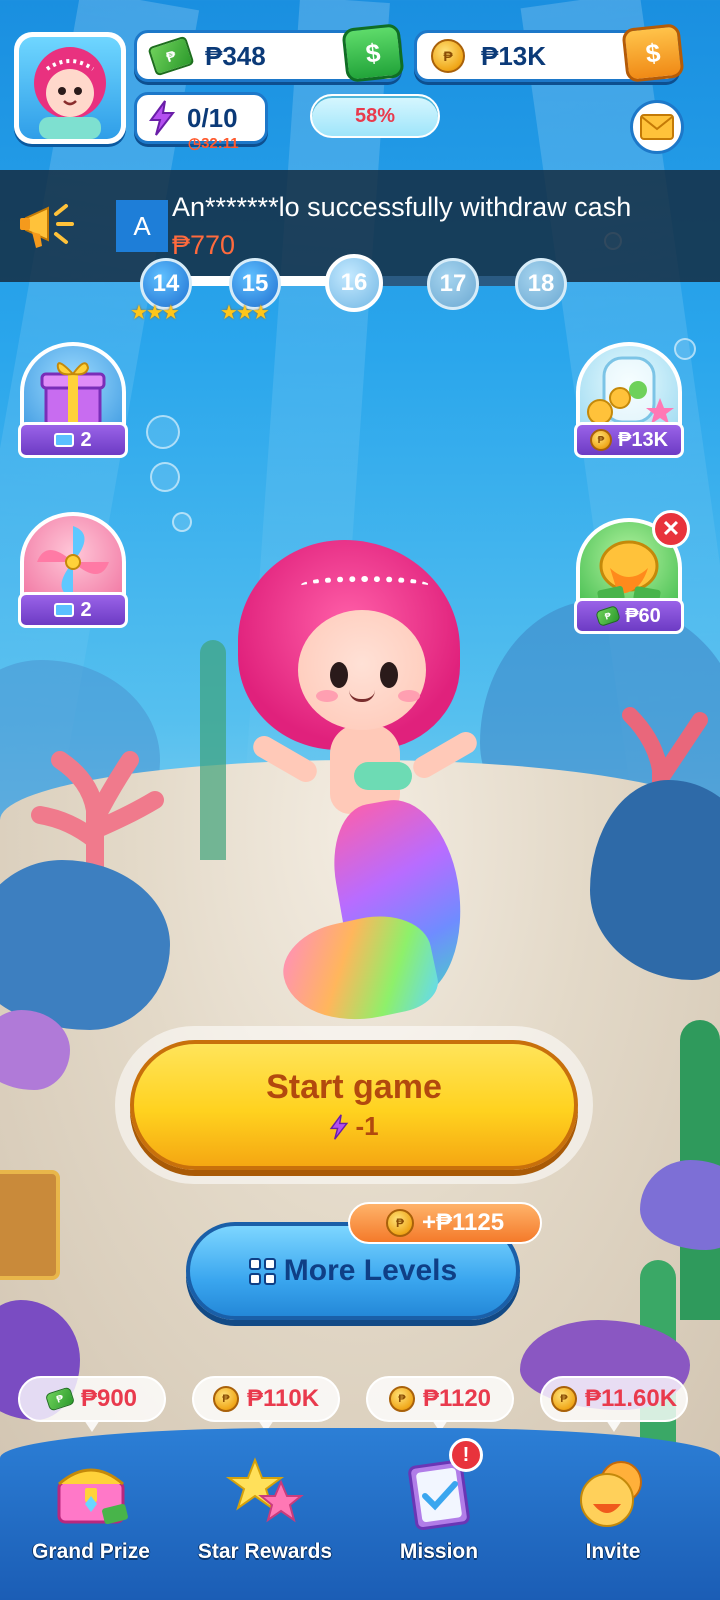 The image size is (720, 1600). I want to click on invite-face-icon, so click(611, 1494).